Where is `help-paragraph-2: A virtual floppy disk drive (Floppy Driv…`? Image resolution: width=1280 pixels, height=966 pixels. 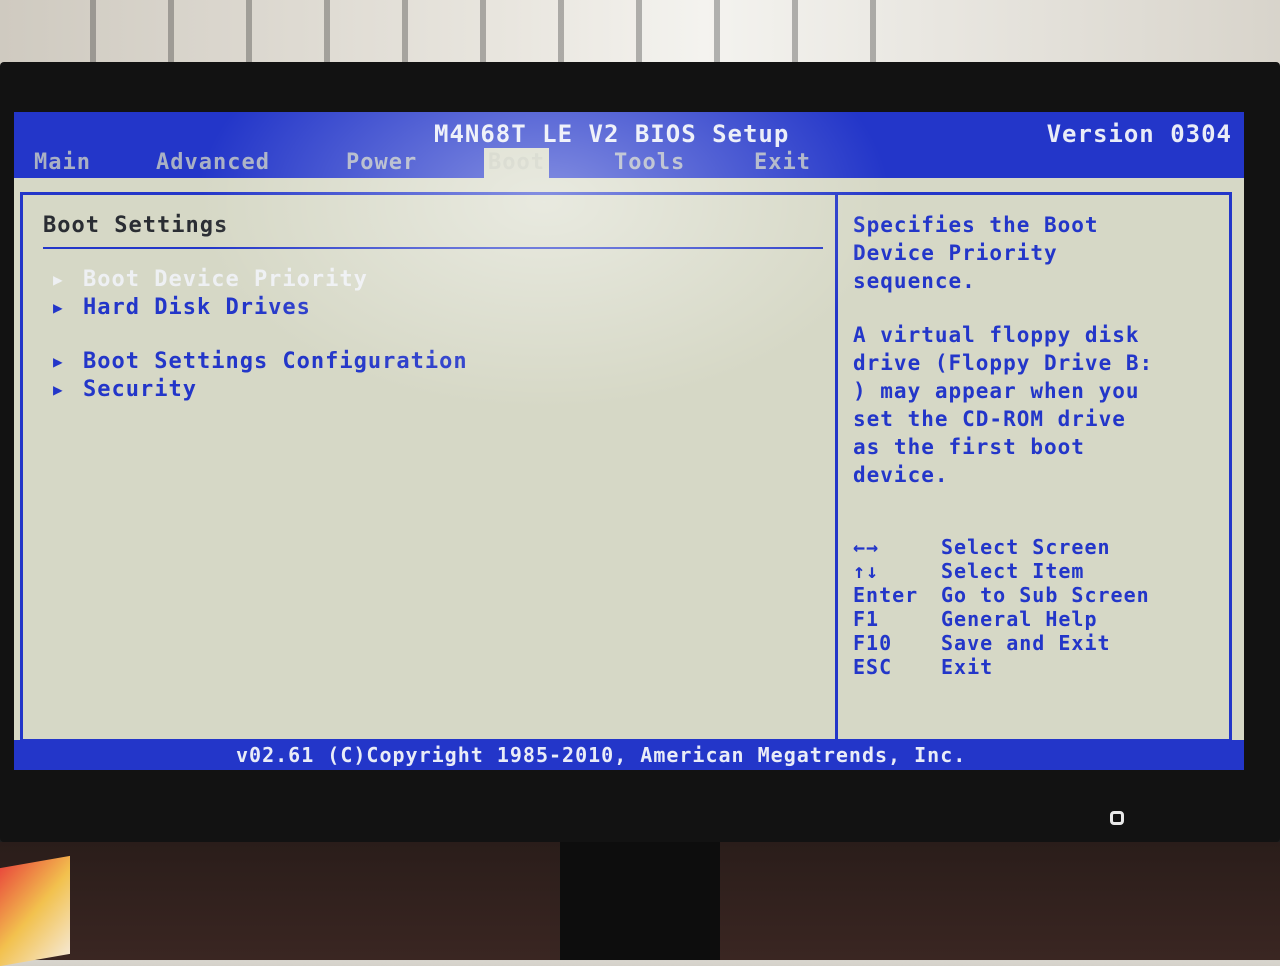 help-paragraph-2: A virtual floppy disk drive (Floppy Driv… is located at coordinates (1003, 405).